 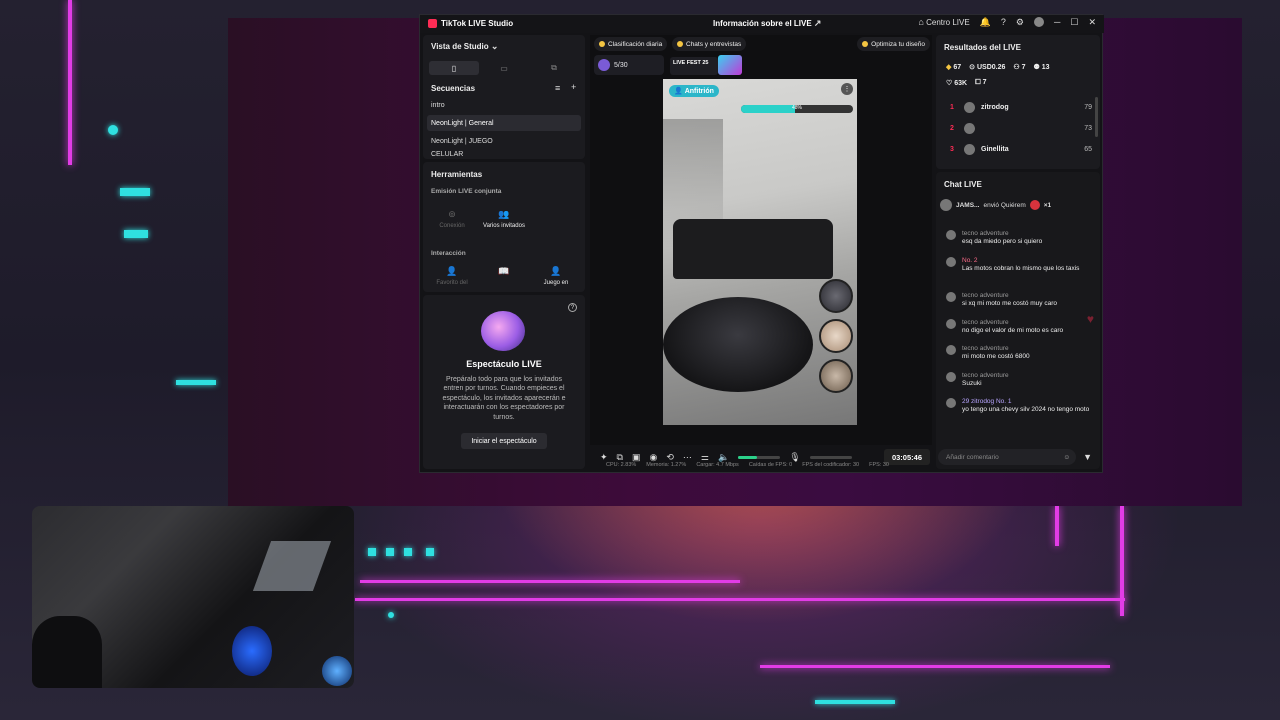 What do you see at coordinates (554, 68) in the screenshot?
I see `multi-layout-button: ⧉` at bounding box center [554, 68].